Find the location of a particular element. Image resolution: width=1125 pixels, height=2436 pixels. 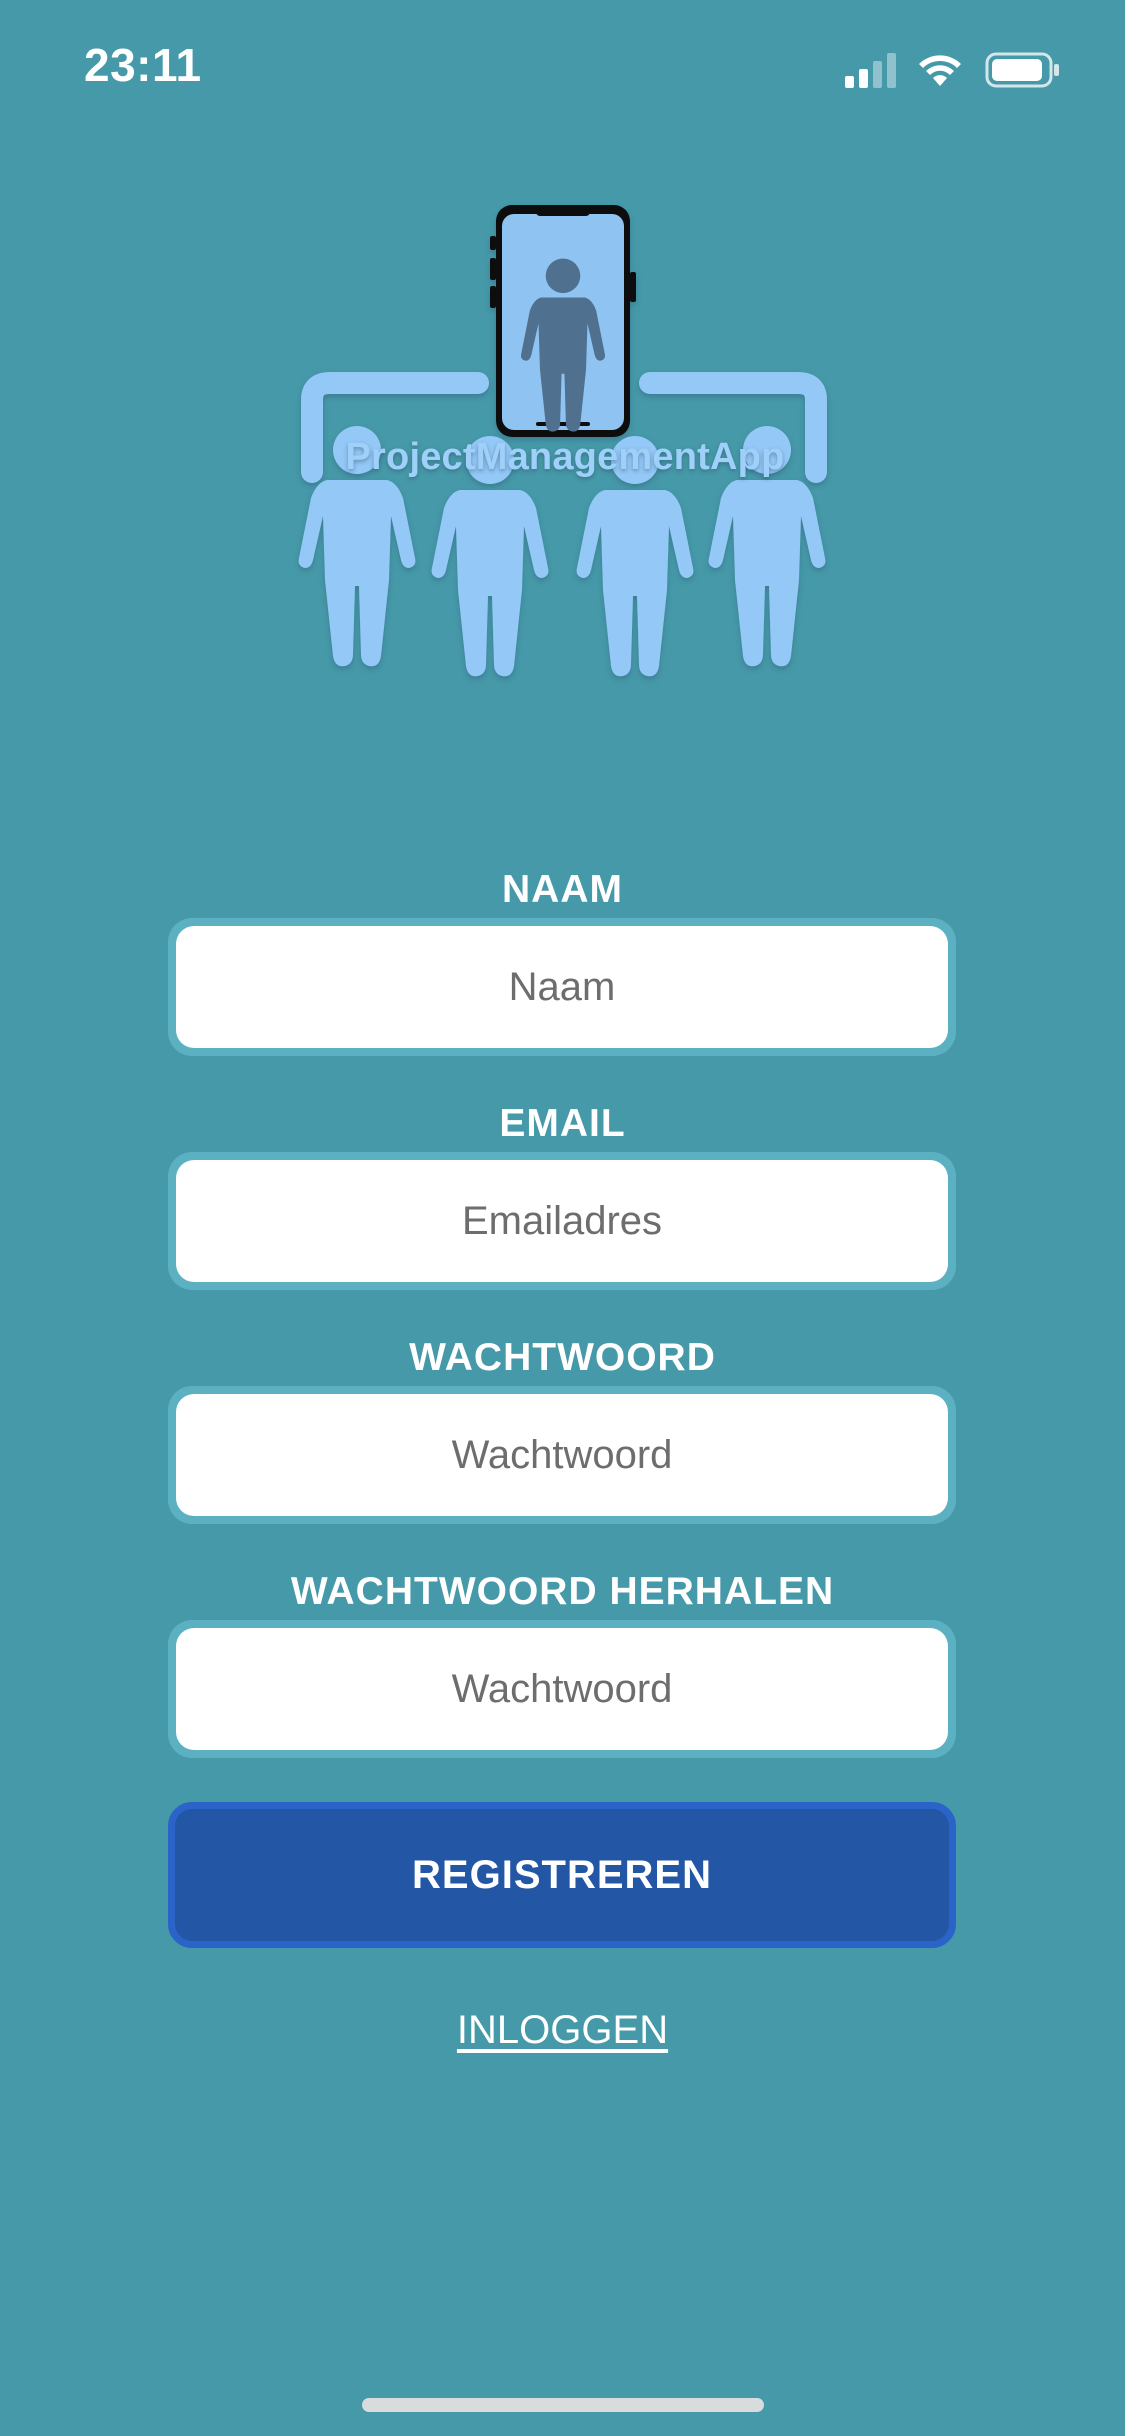

password-repeat-field-container is located at coordinates (562, 1689).